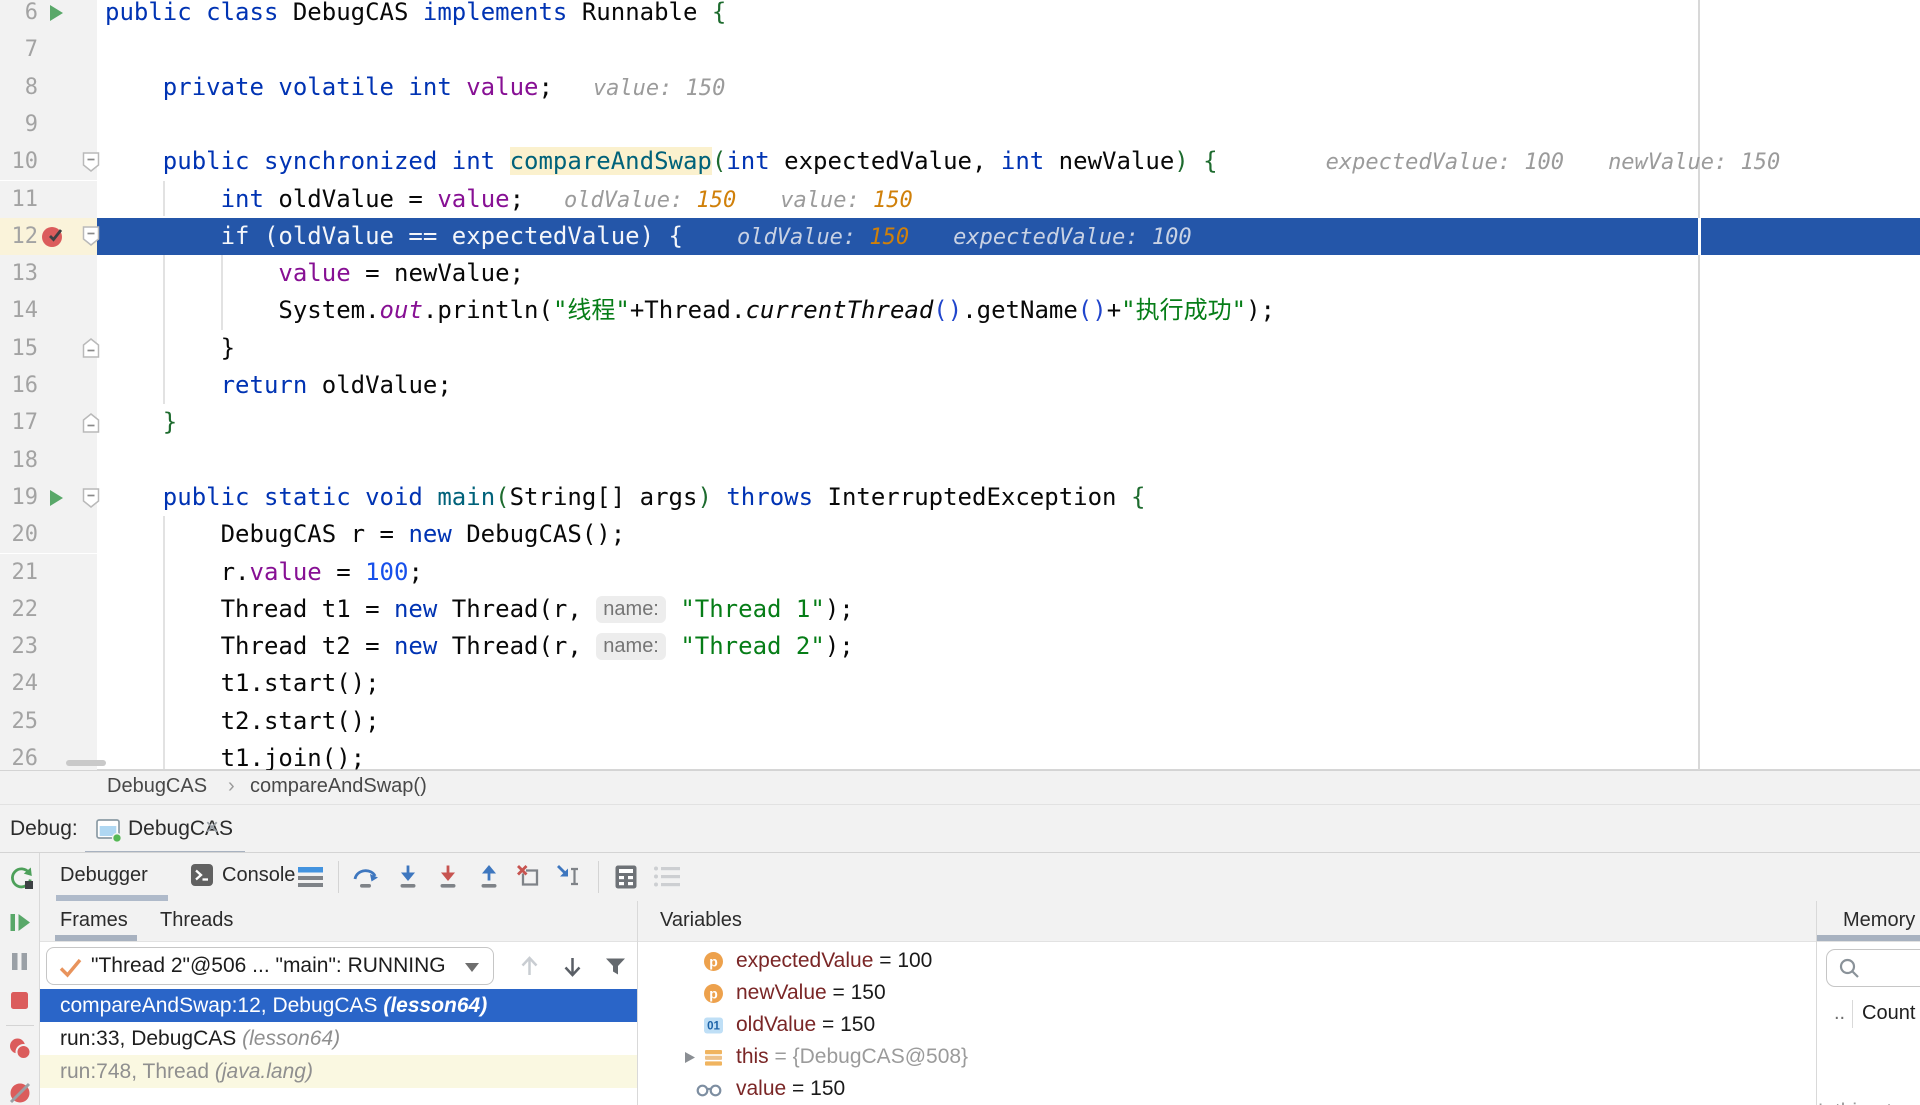 The width and height of the screenshot is (1920, 1105). Describe the element at coordinates (157, 786) in the screenshot. I see `breadcrumb-class: DebugCAS` at that location.